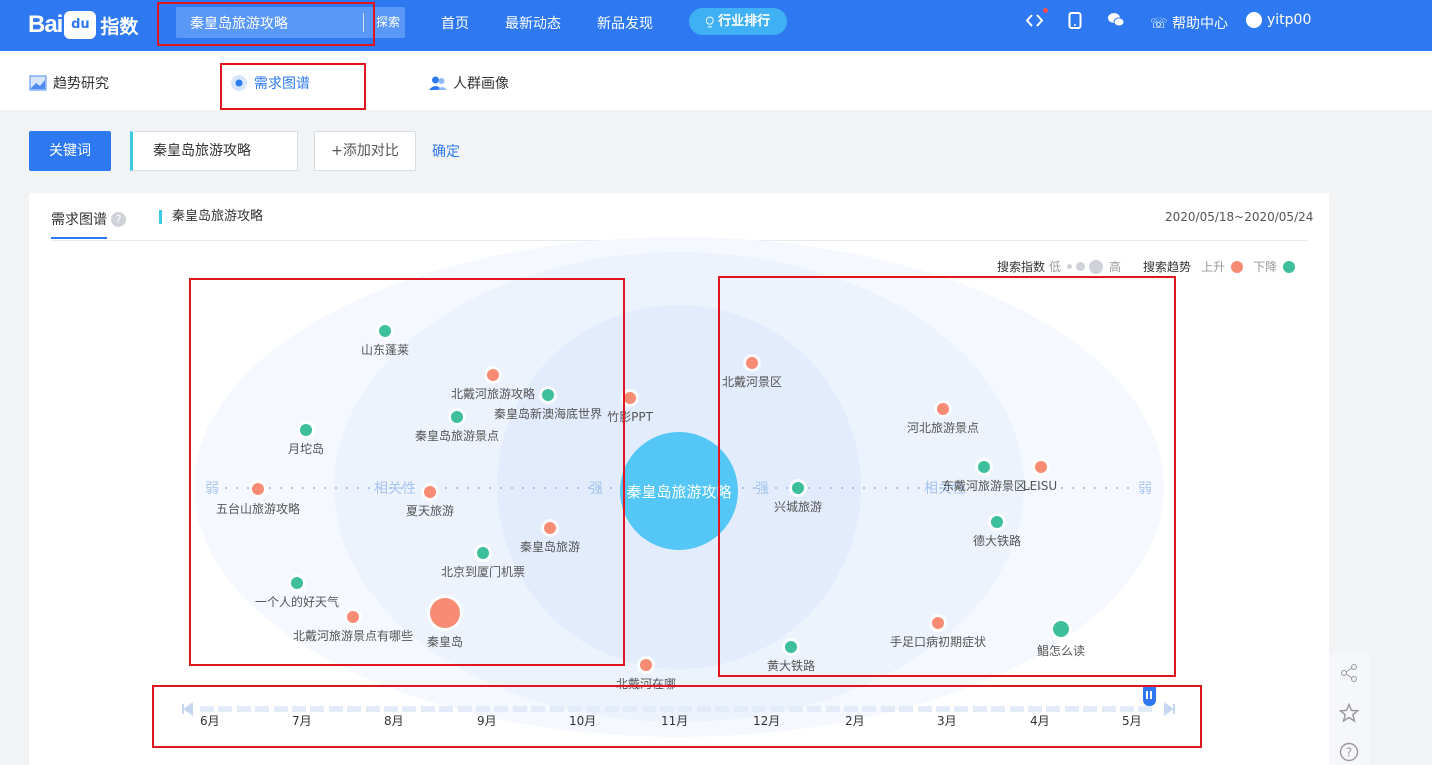 This screenshot has width=1432, height=765. What do you see at coordinates (119, 26) in the screenshot?
I see `logo-index-text: 指数` at bounding box center [119, 26].